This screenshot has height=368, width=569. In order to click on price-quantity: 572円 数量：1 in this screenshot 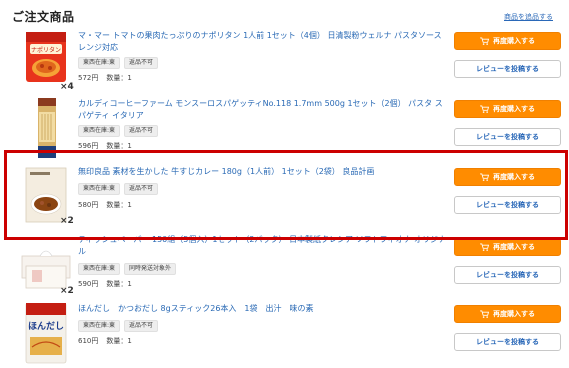, I will do `click(105, 78)`.